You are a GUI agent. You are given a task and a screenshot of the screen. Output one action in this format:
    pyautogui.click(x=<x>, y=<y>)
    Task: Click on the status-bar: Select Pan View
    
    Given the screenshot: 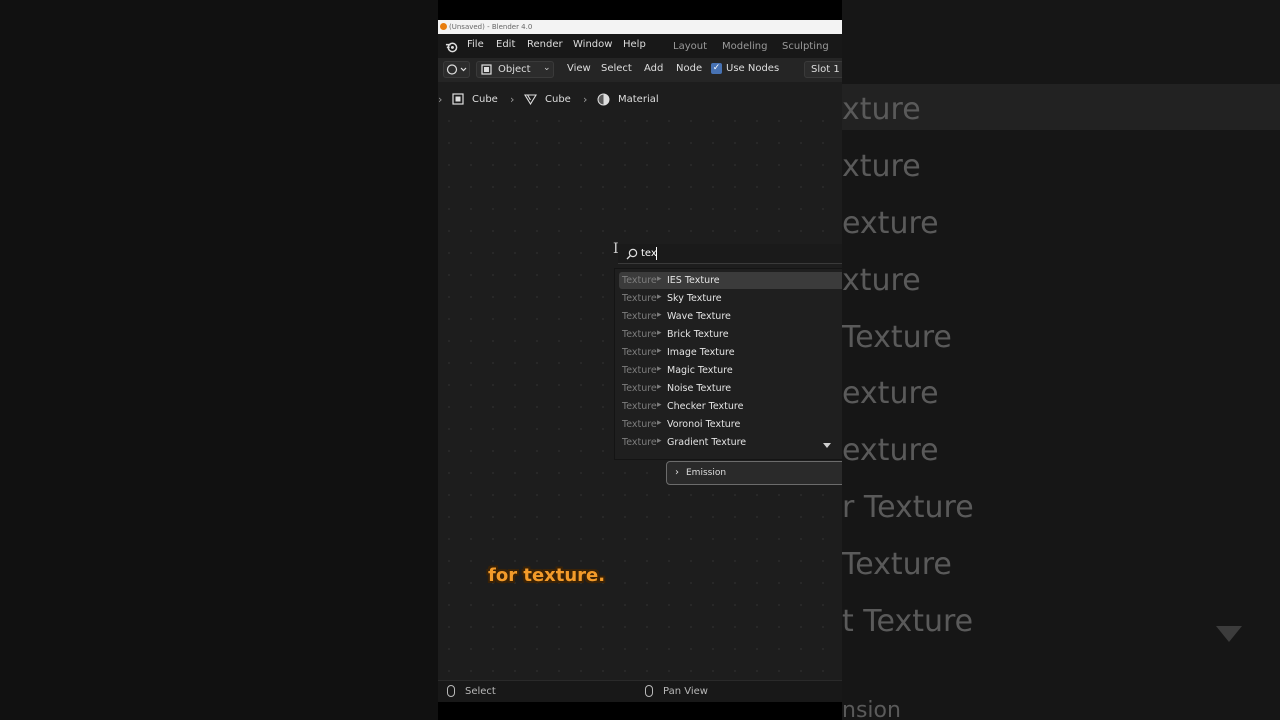 What is the action you would take?
    pyautogui.click(x=640, y=691)
    